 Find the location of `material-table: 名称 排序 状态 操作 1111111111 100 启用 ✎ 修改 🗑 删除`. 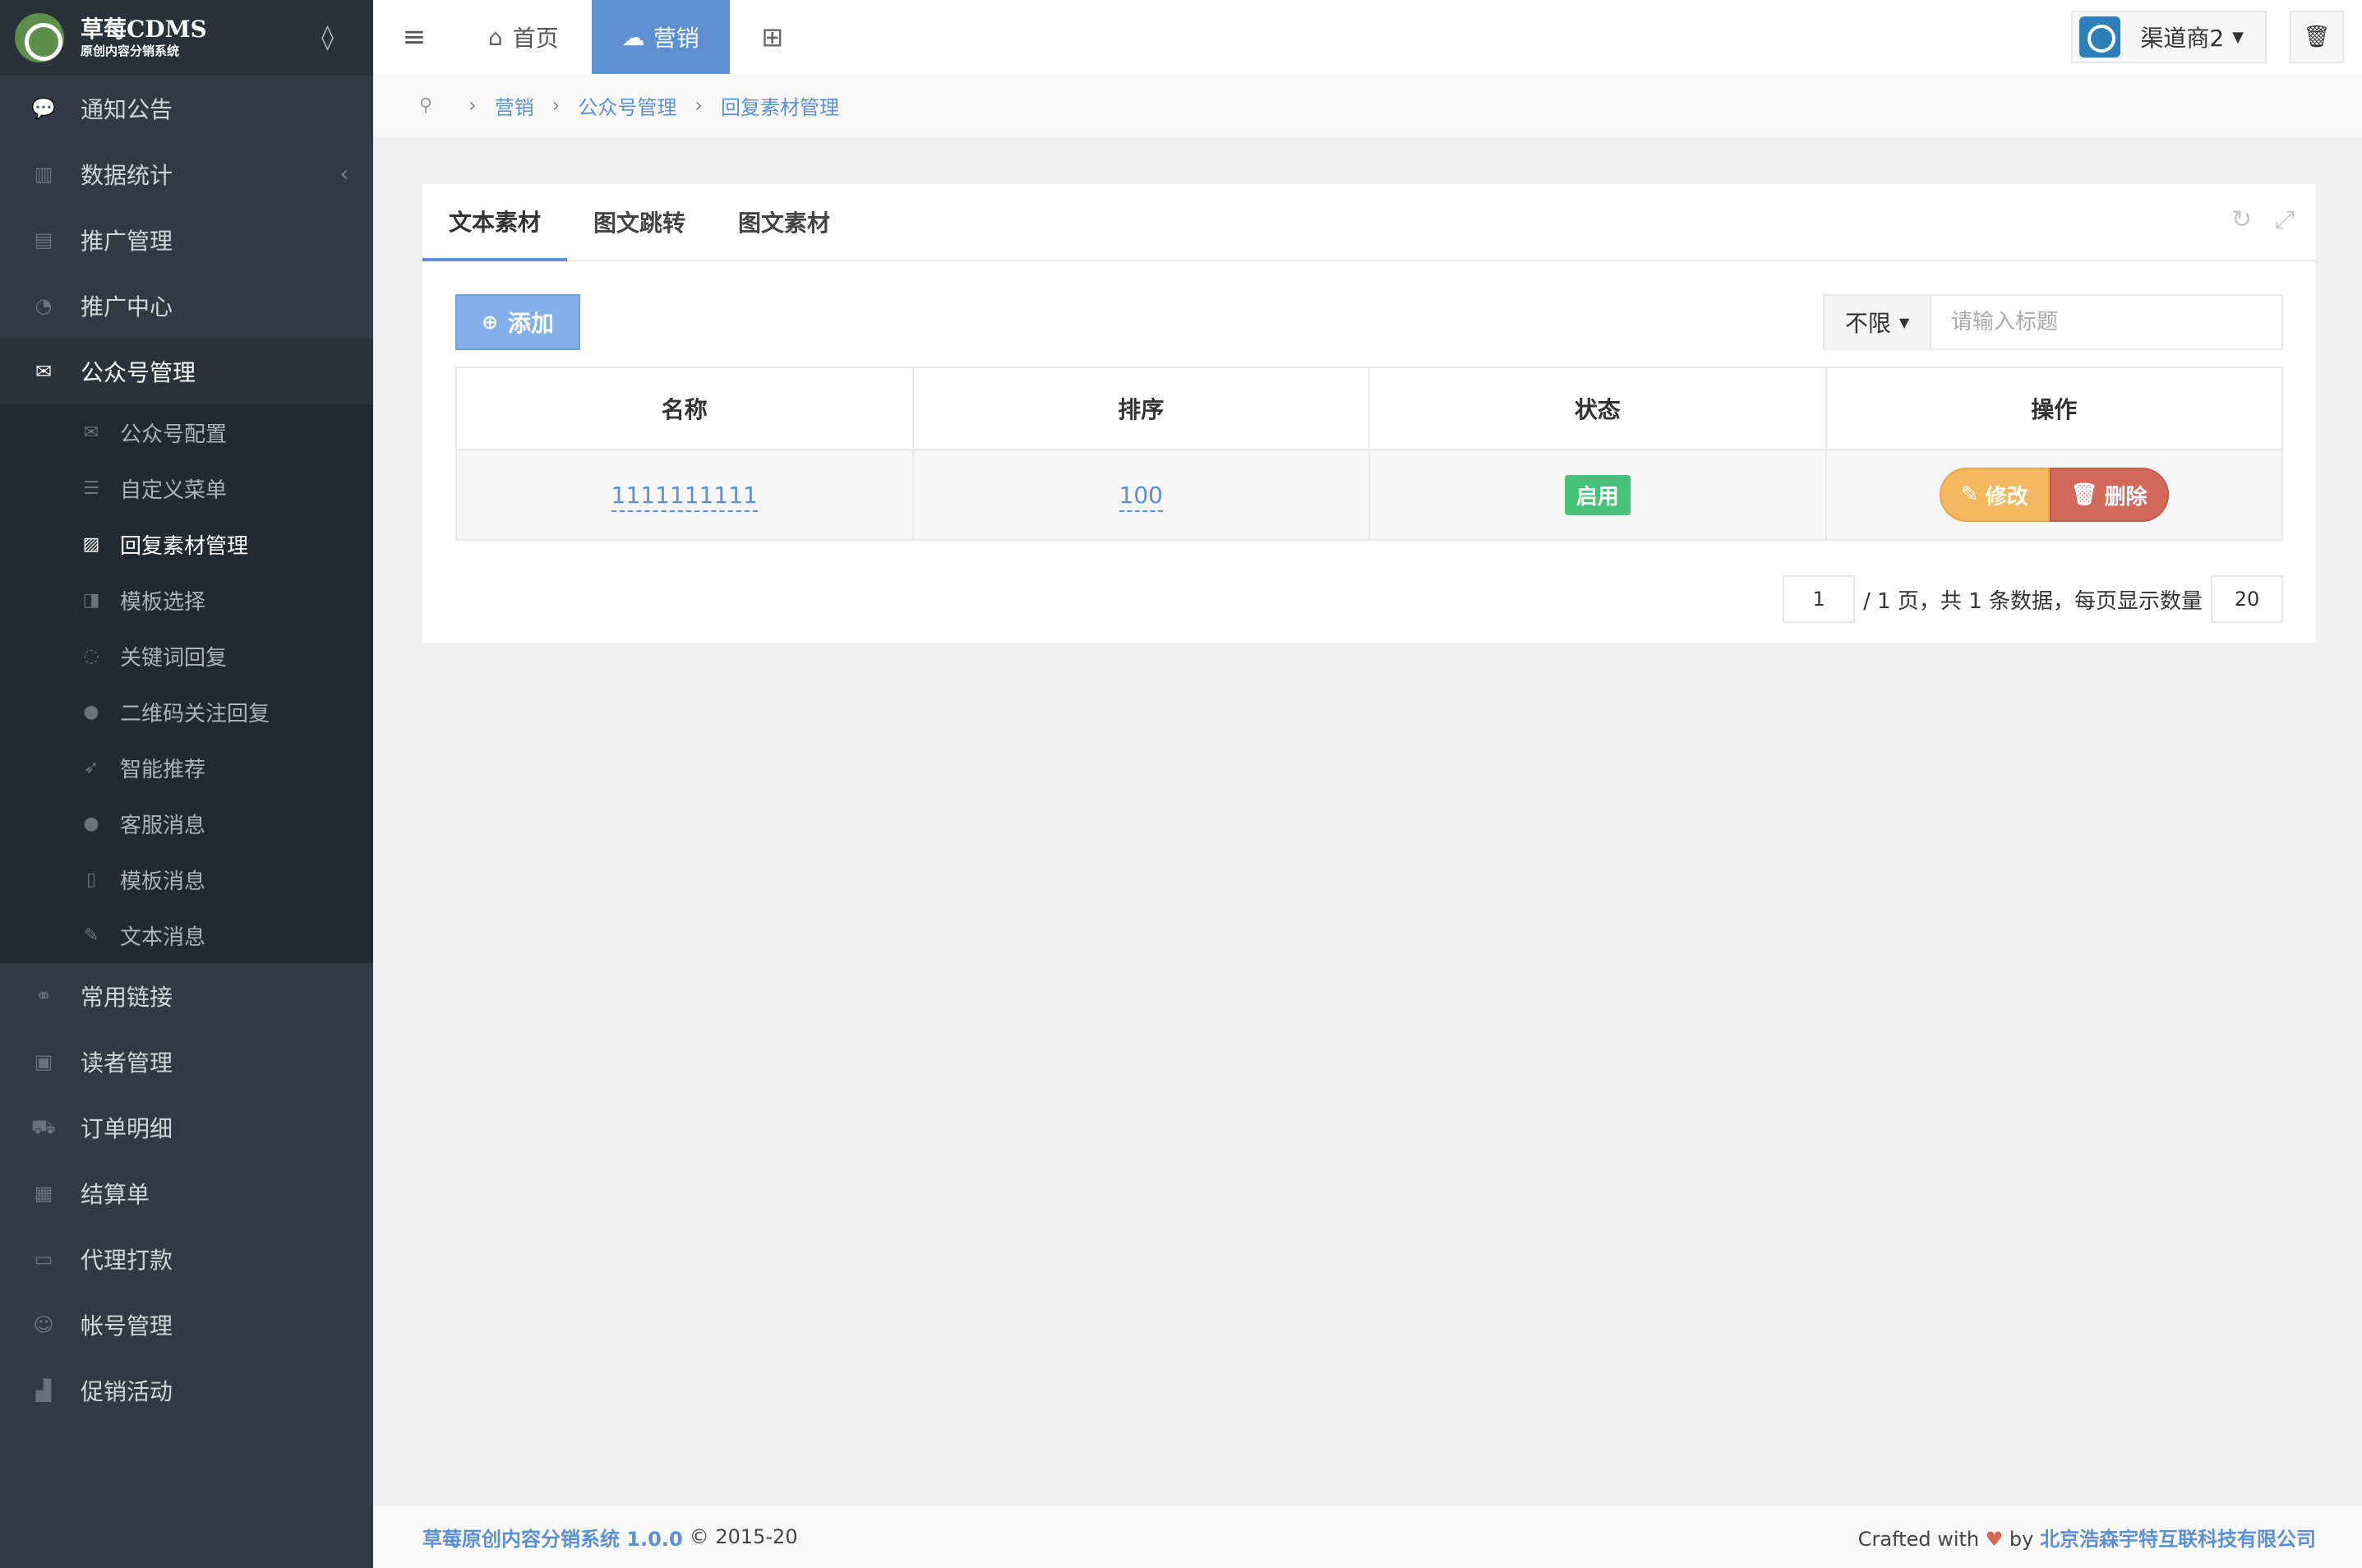

material-table: 名称 排序 状态 操作 1111111111 100 启用 ✎ 修改 🗑 删除 is located at coordinates (1369, 454).